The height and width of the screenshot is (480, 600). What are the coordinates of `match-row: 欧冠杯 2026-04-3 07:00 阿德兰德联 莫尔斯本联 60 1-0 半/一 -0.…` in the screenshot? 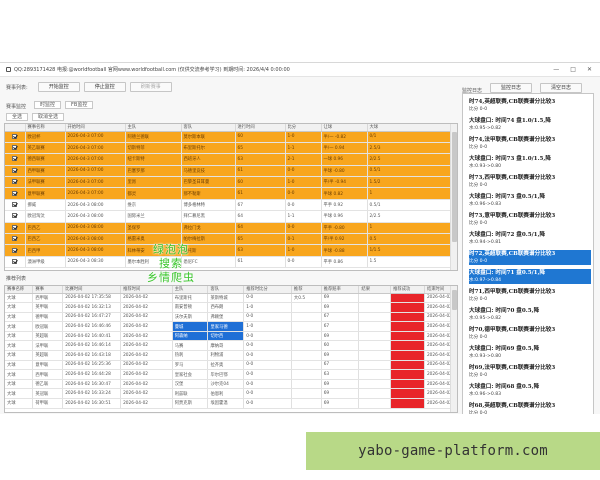 It's located at (228, 137).